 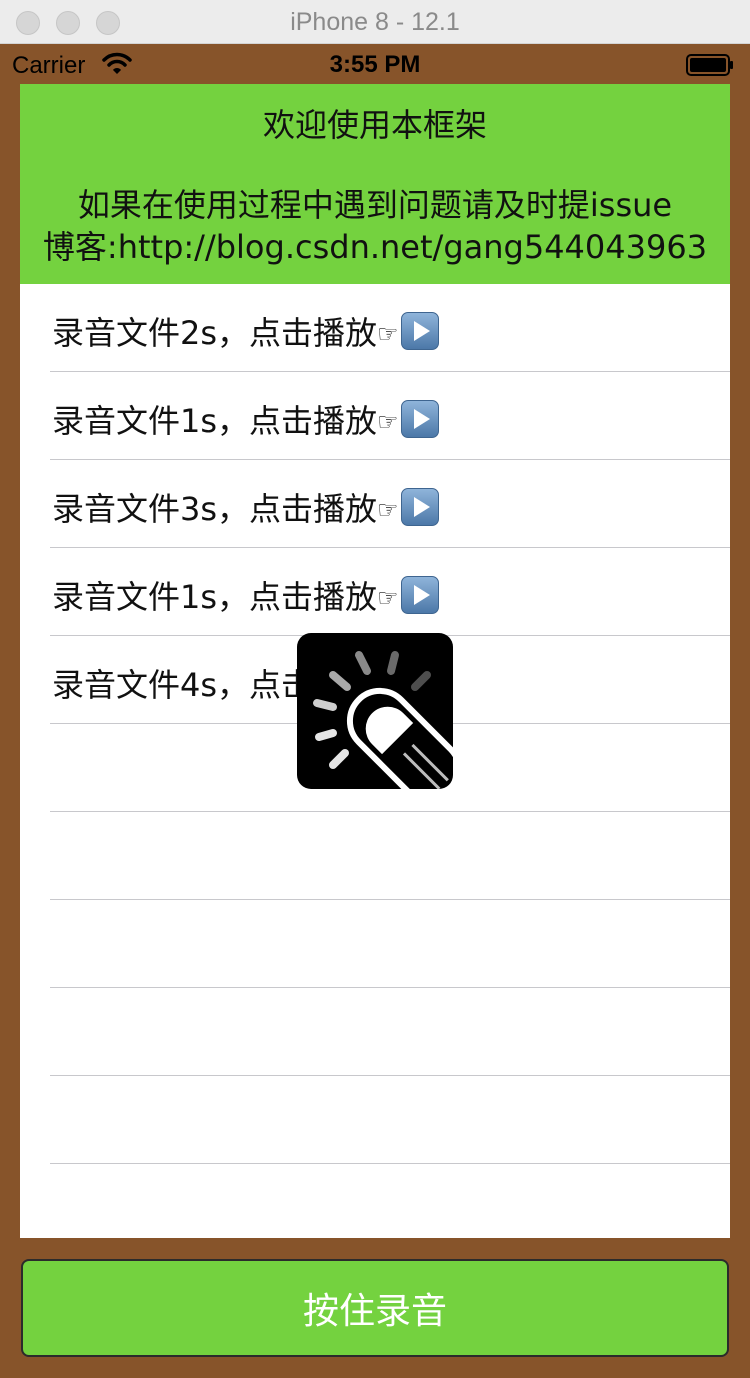 I want to click on touch-indicator-overlay, so click(x=375, y=711).